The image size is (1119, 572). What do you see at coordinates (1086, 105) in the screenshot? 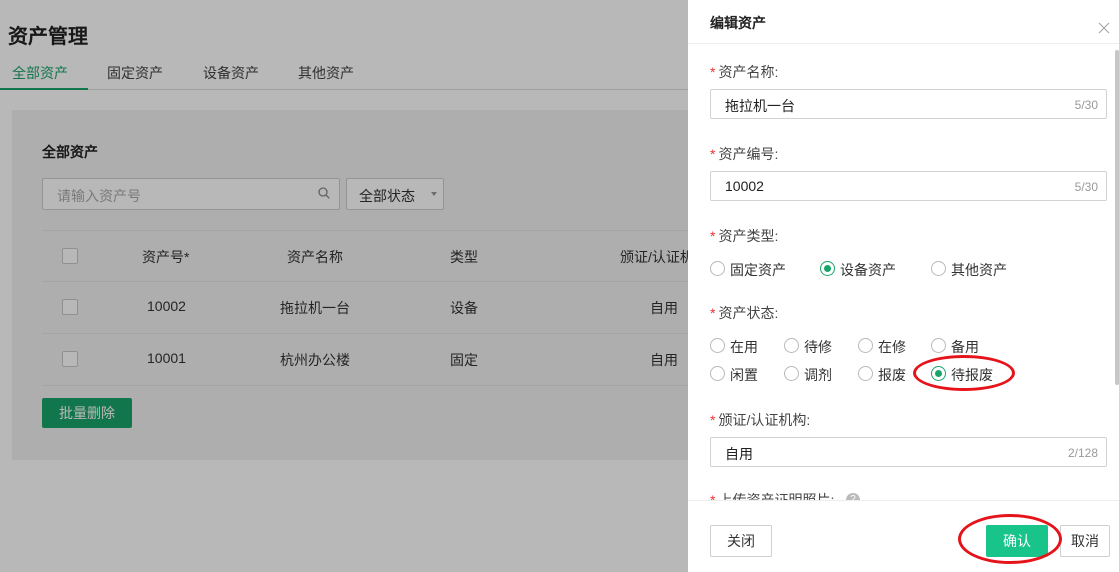
I see `asset-name-char-count: 5/30` at bounding box center [1086, 105].